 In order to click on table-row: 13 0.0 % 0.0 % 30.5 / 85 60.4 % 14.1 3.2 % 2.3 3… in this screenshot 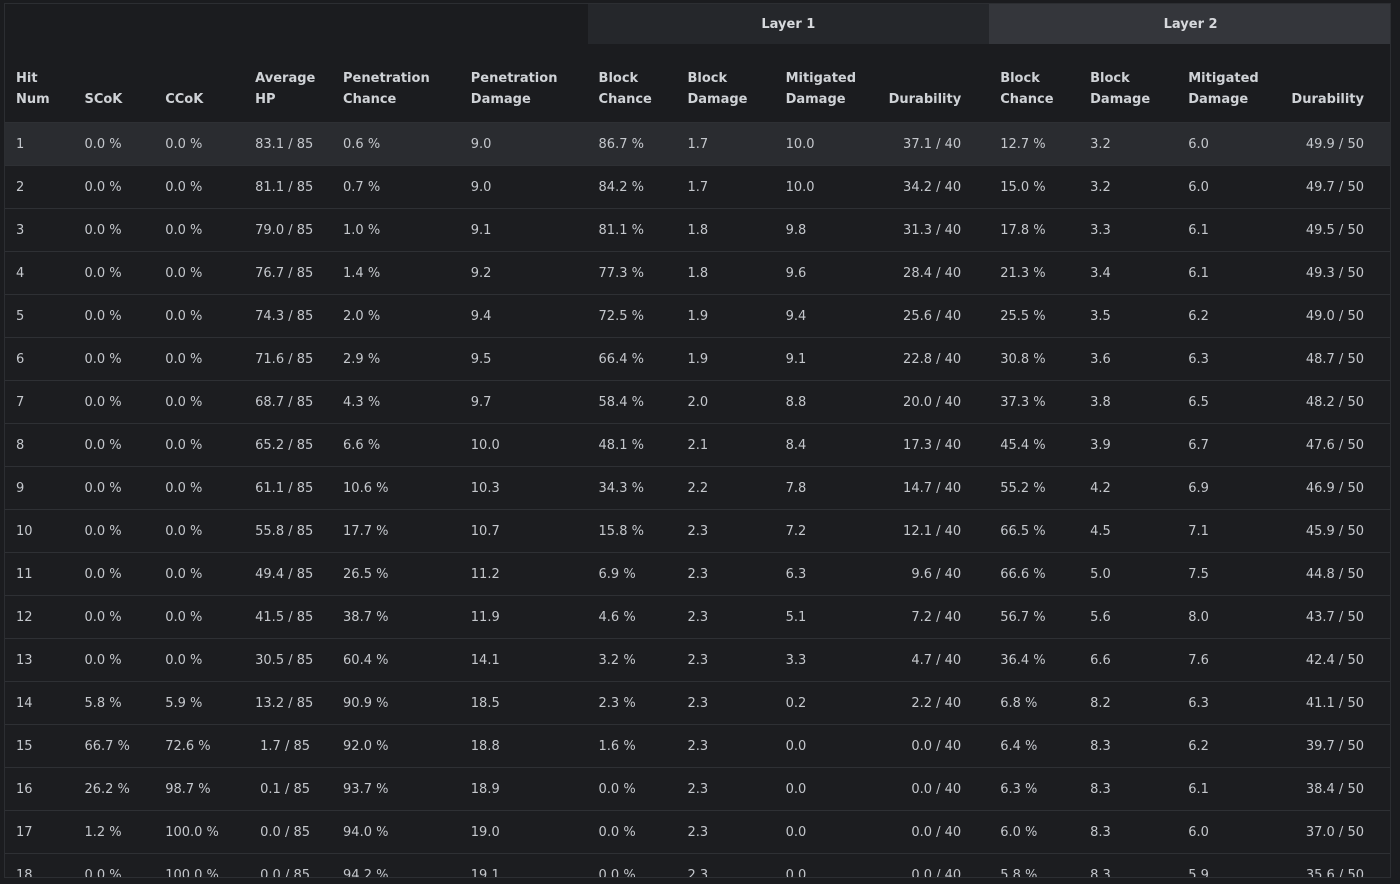, I will do `click(697, 660)`.